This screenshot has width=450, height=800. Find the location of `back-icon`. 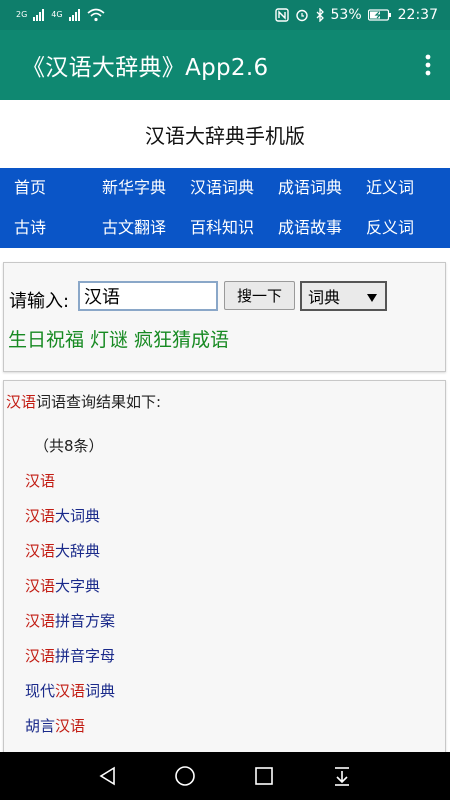

back-icon is located at coordinates (108, 776).